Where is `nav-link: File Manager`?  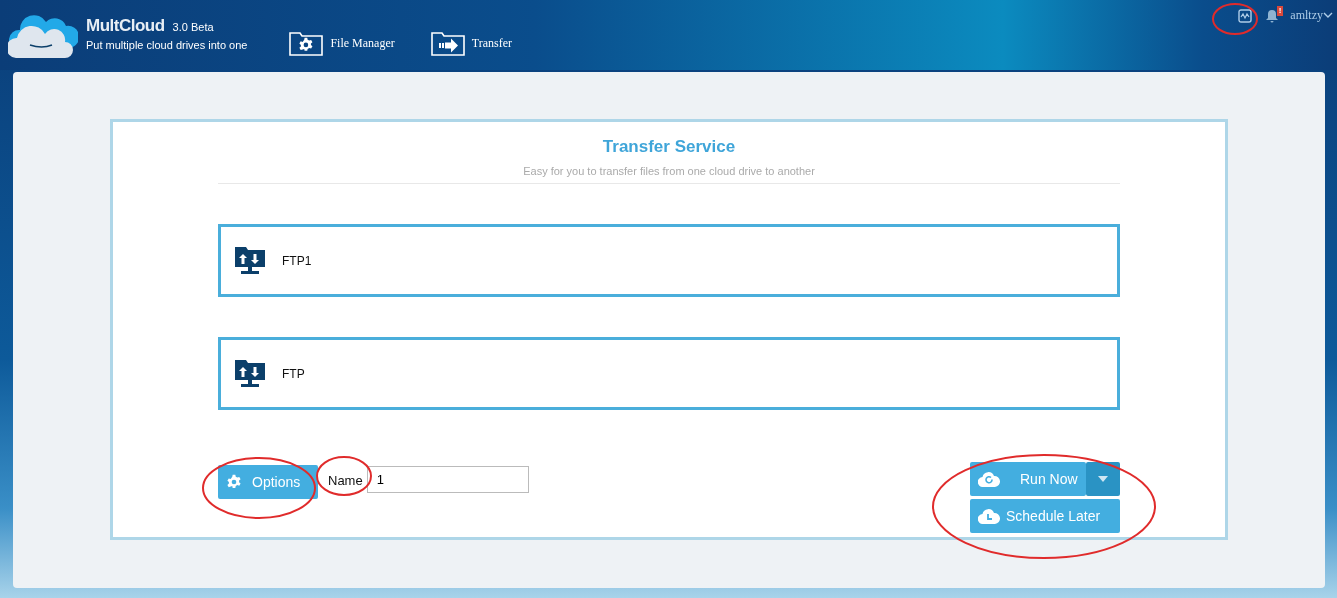 nav-link: File Manager is located at coordinates (342, 43).